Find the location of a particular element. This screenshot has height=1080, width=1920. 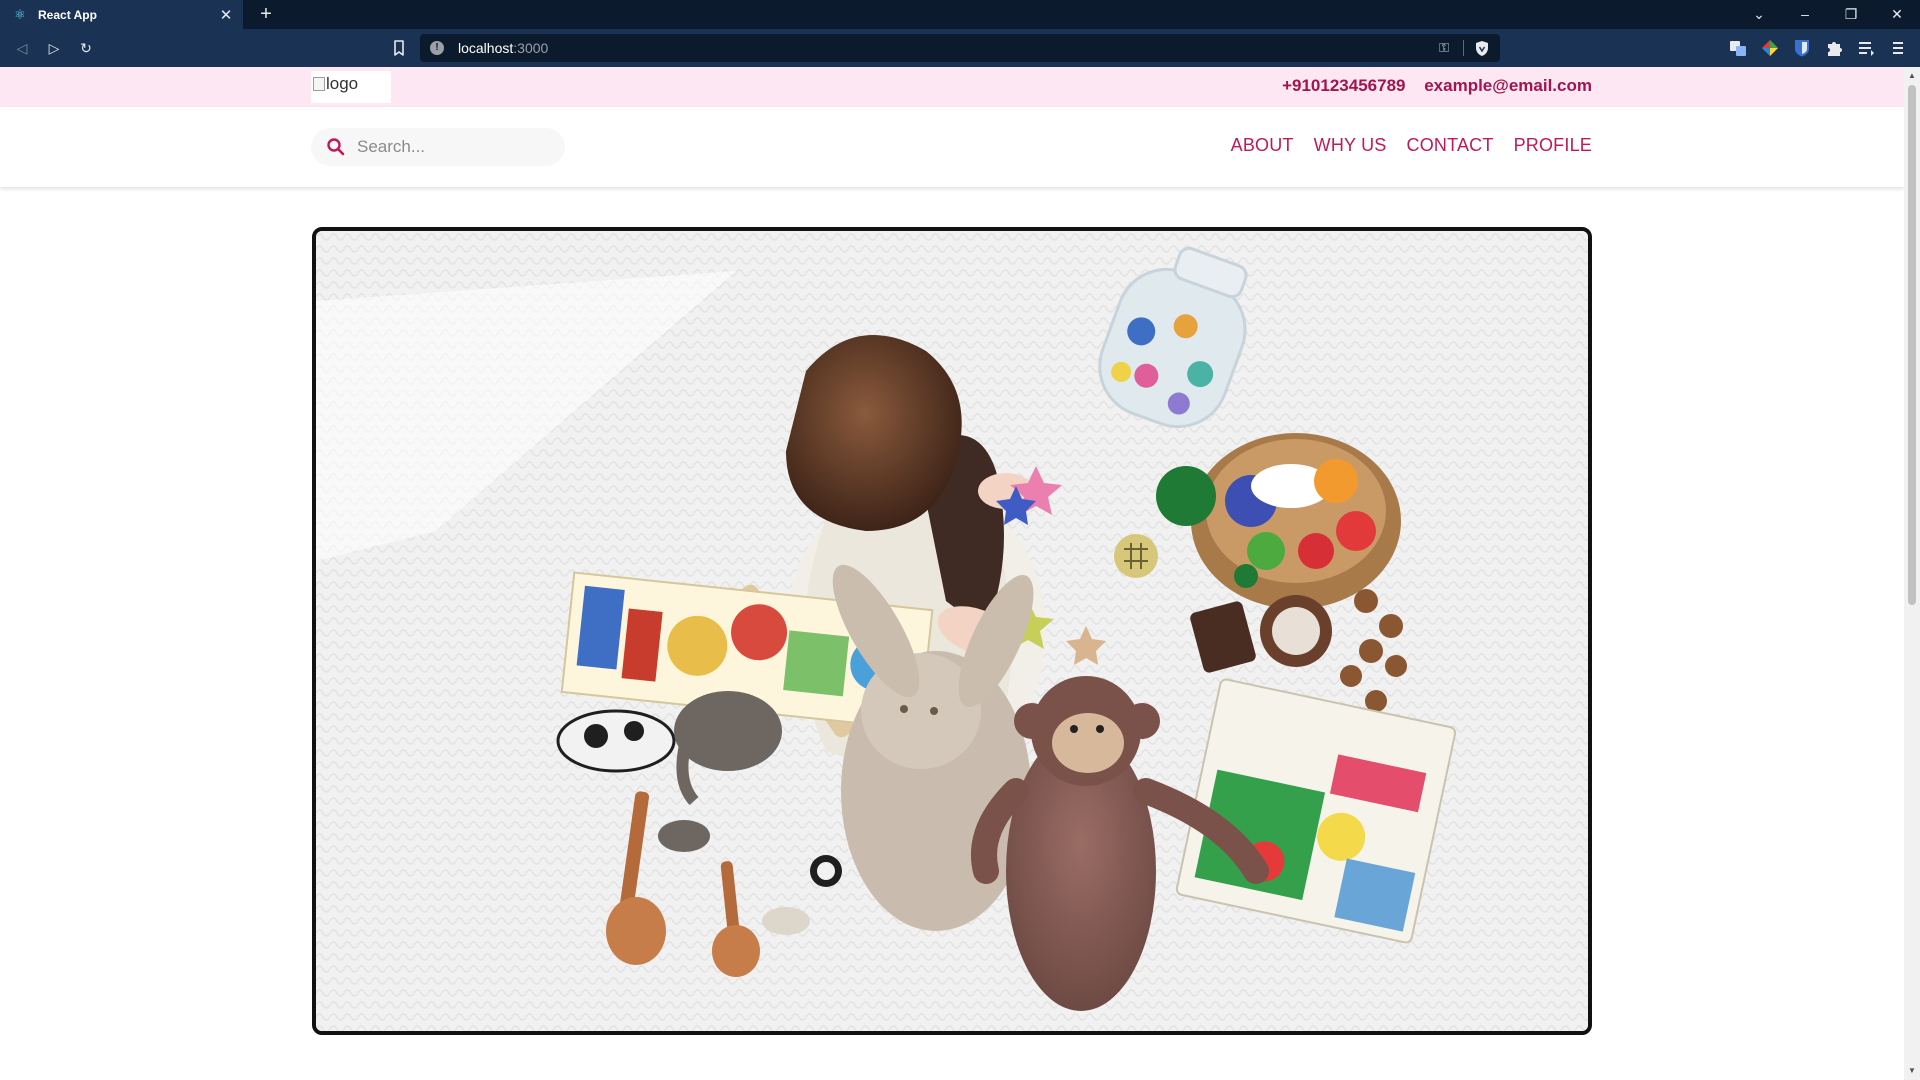

browser-tab: ⚛ React App ✕ is located at coordinates (121, 14).